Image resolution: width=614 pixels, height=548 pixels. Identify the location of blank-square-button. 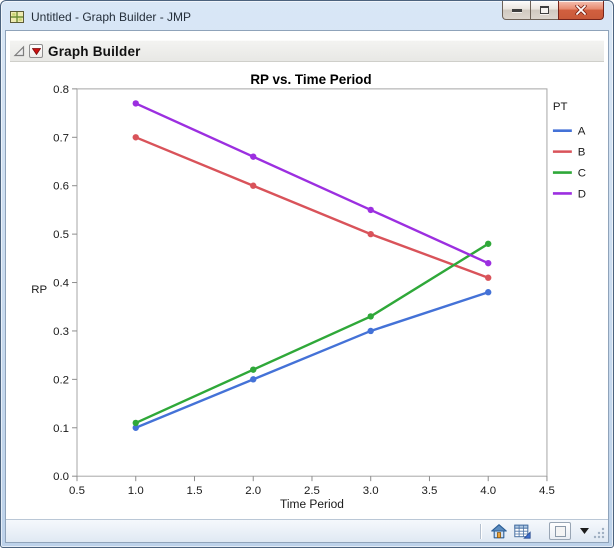
(560, 531).